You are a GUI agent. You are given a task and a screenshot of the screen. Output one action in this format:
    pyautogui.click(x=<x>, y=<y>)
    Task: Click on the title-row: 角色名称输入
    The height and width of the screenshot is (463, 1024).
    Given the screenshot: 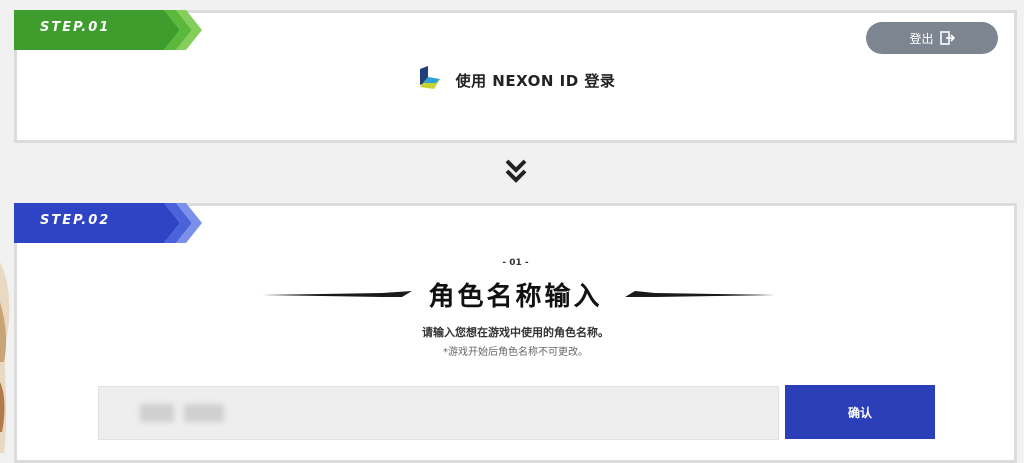 What is the action you would take?
    pyautogui.click(x=515, y=294)
    